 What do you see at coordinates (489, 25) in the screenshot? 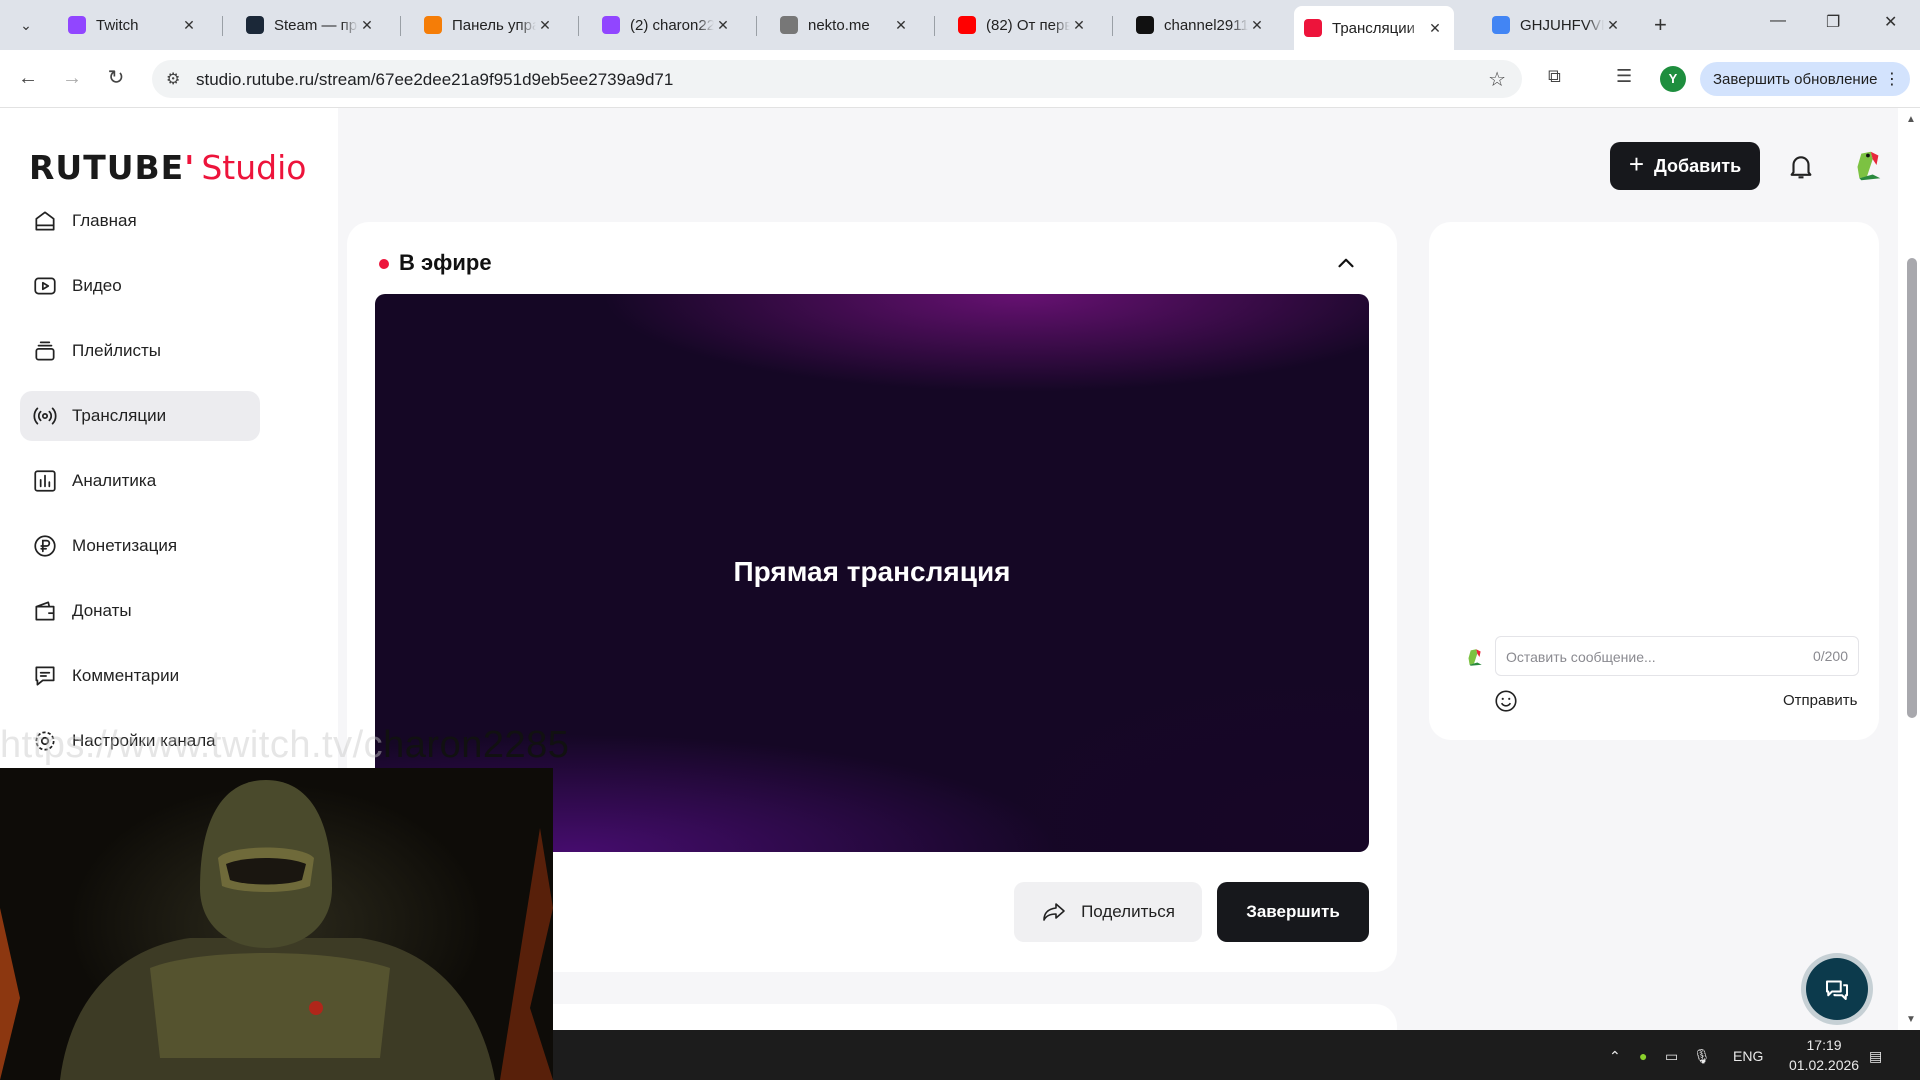
I see `browser-tab: Панель управления✕` at bounding box center [489, 25].